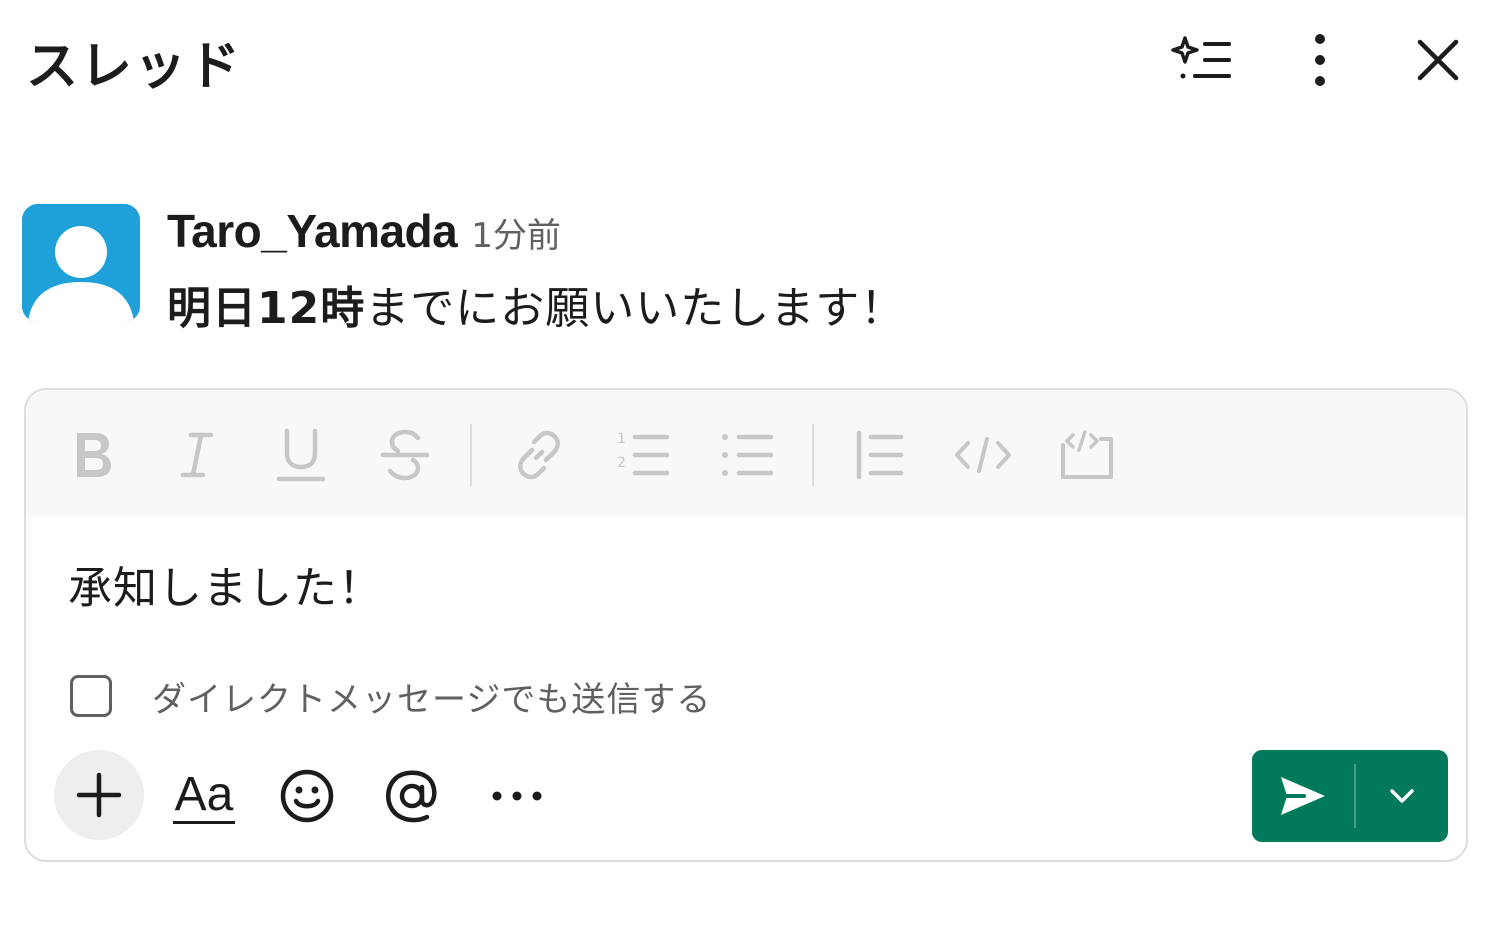  I want to click on message-text: 明日12時までにお願いいたします！, so click(536, 304).